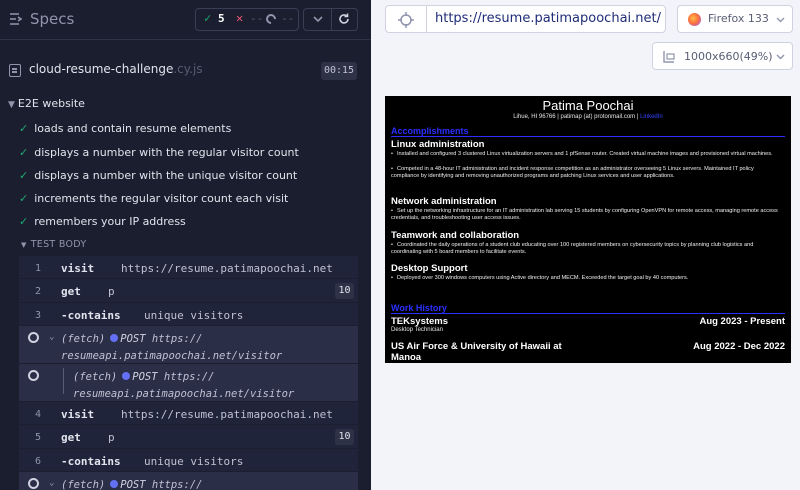  Describe the element at coordinates (53, 244) in the screenshot. I see `test-body-header: ▼ TEST BODY` at that location.